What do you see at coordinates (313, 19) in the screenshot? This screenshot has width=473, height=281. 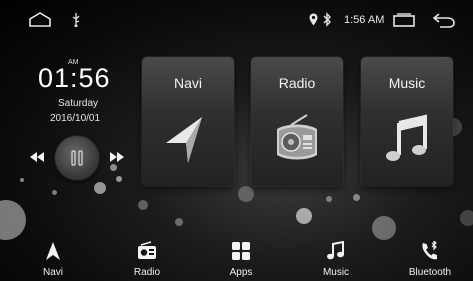 I see `location-icon` at bounding box center [313, 19].